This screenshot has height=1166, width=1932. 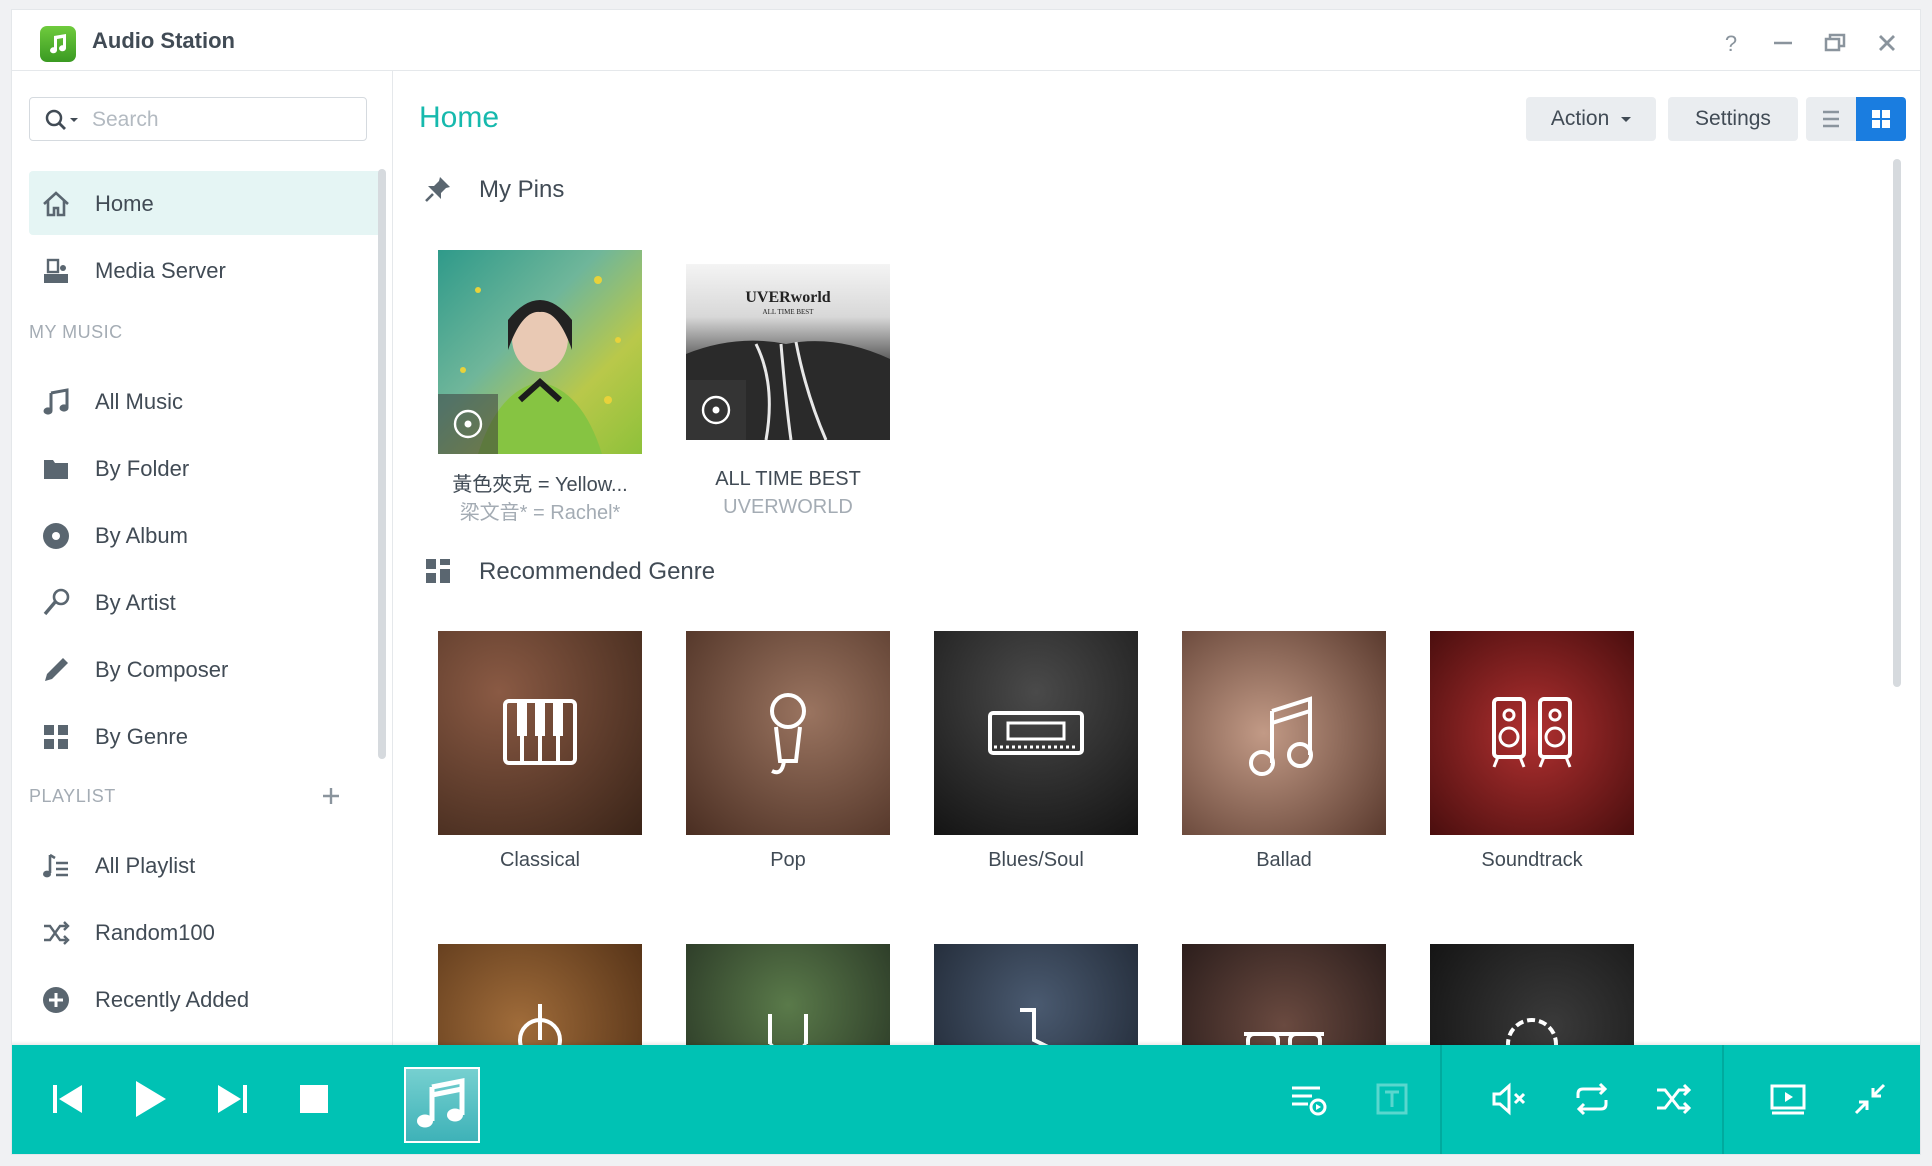 I want to click on section-heading-playlist: PLAYLIST, so click(x=72, y=796).